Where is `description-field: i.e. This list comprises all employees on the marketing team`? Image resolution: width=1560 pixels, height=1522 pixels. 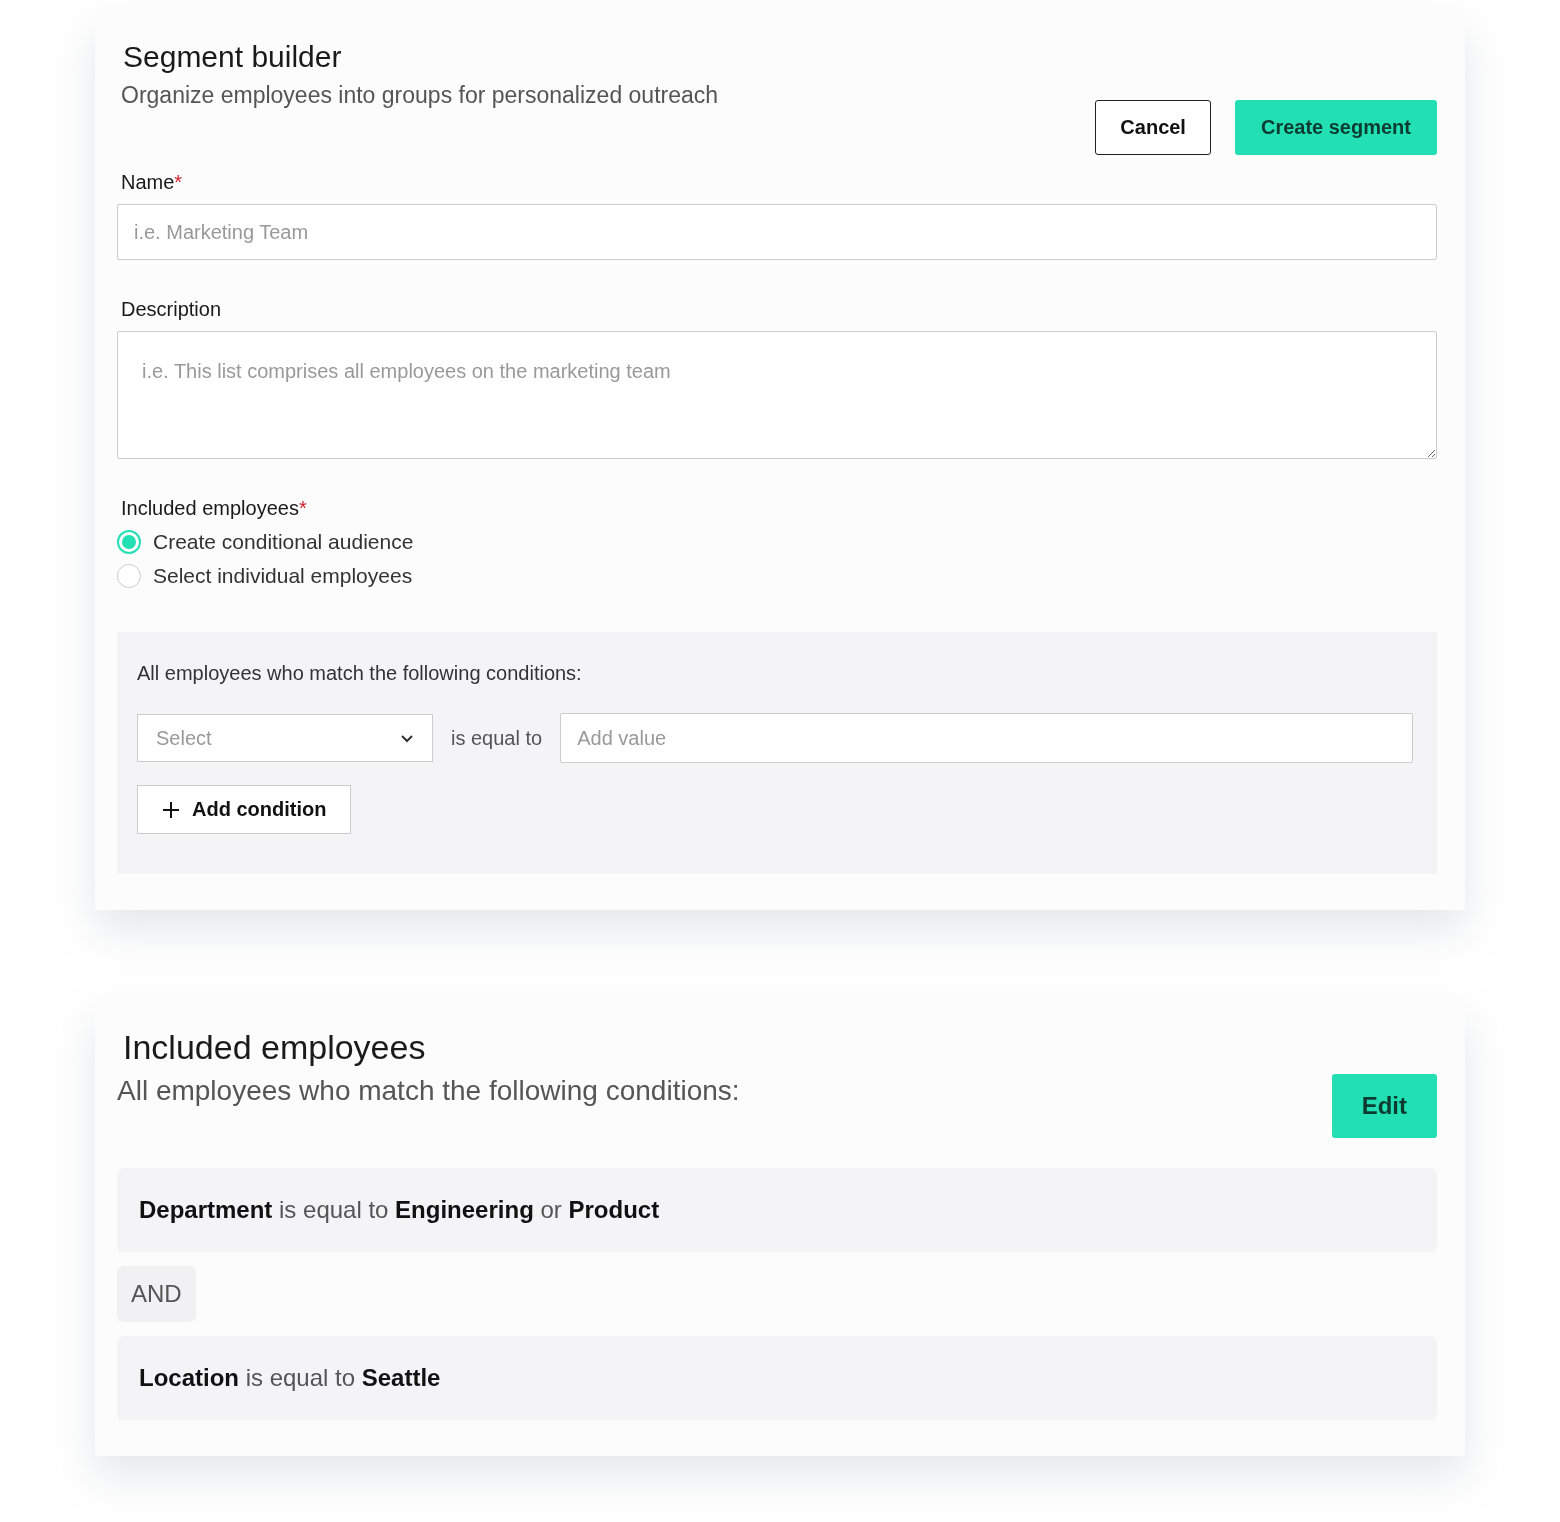 description-field: i.e. This list comprises all employees on the marketing team is located at coordinates (777, 395).